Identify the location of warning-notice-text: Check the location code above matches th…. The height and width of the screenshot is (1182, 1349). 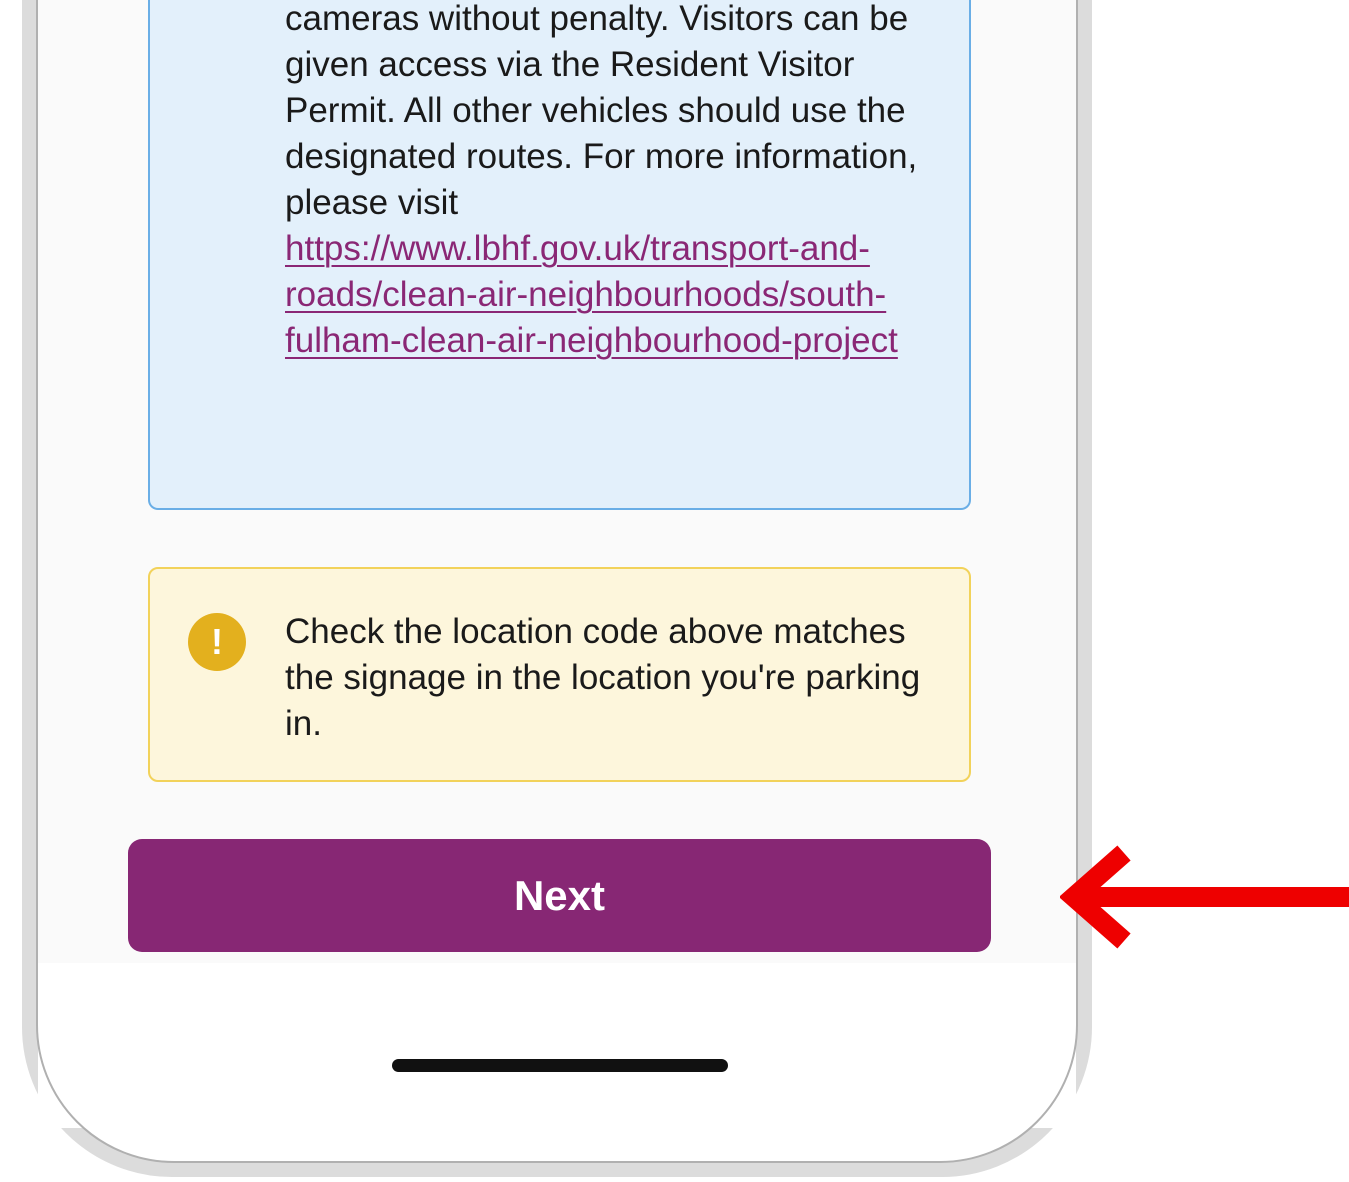
(603, 677).